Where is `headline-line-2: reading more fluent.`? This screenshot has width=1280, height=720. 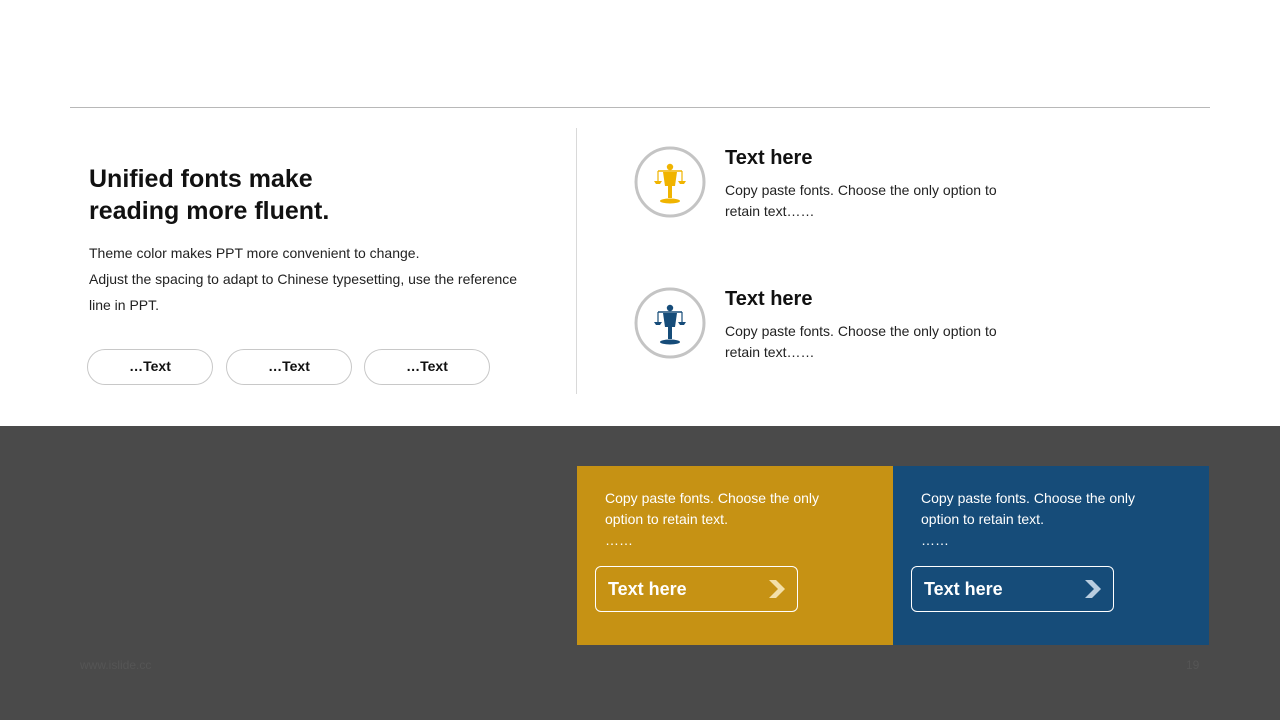
headline-line-2: reading more fluent. is located at coordinates (209, 211).